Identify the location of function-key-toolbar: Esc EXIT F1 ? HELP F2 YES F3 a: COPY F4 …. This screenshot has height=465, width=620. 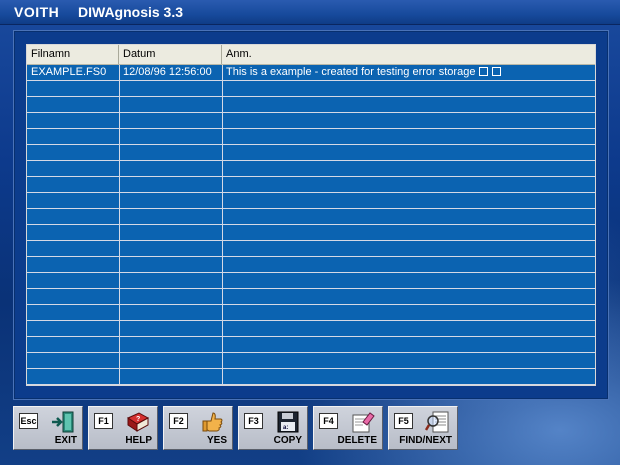
(238, 428).